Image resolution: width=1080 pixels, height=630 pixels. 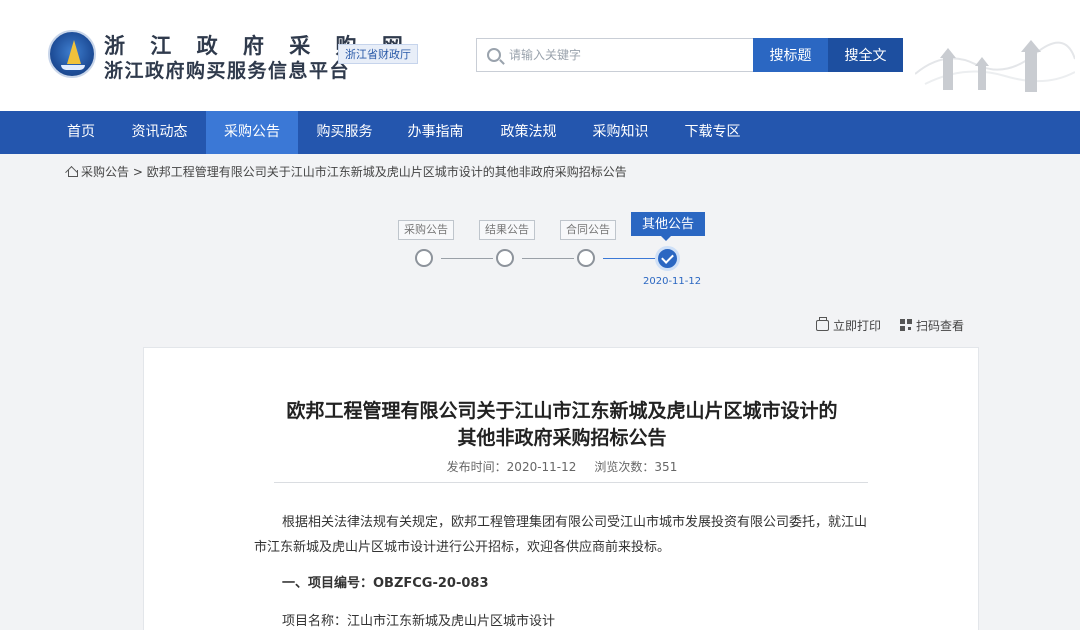 What do you see at coordinates (586, 258) in the screenshot?
I see `step-dot-contract` at bounding box center [586, 258].